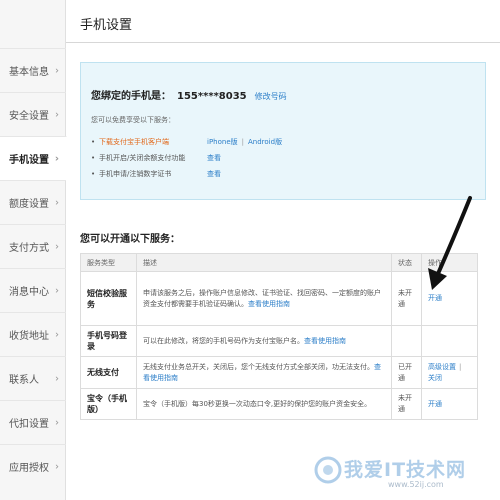 The width and height of the screenshot is (500, 500). I want to click on service-status: 已开通, so click(406, 372).